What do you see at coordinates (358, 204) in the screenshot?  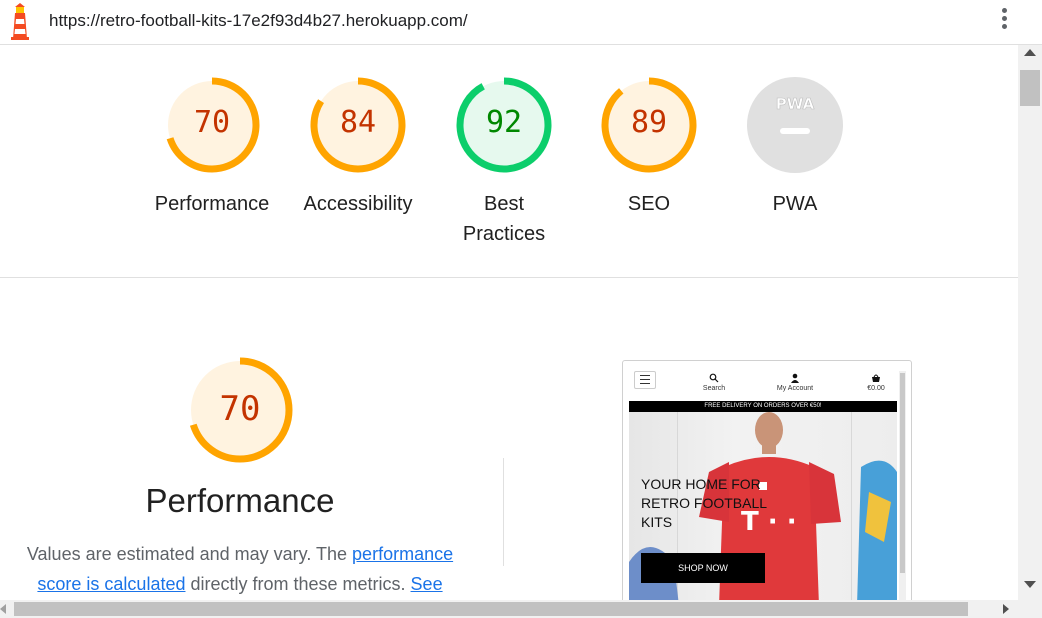 I see `gauge-label: Accessibility` at bounding box center [358, 204].